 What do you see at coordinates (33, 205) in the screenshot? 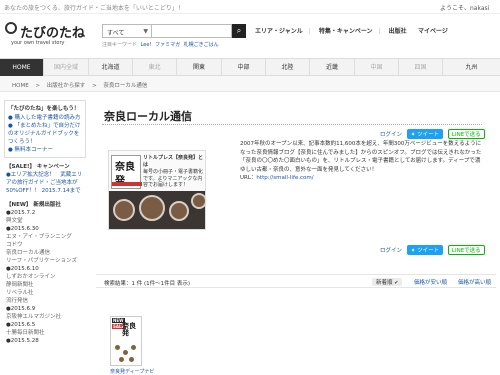
I see `new-publishers-heading: 【NEW】 新規出版社` at bounding box center [33, 205].